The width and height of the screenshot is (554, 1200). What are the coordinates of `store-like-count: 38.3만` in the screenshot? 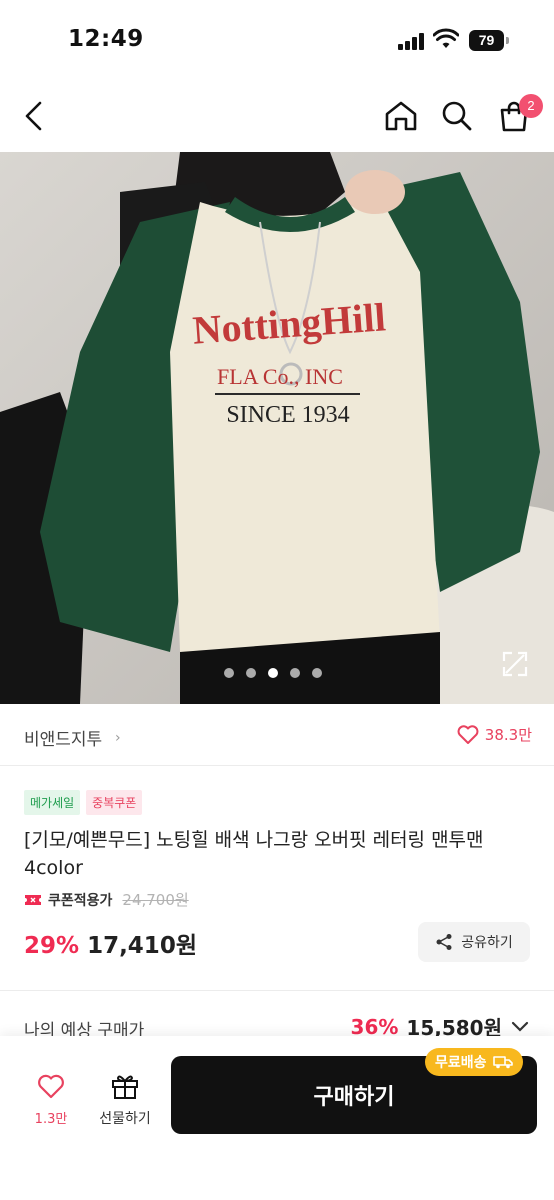 It's located at (508, 735).